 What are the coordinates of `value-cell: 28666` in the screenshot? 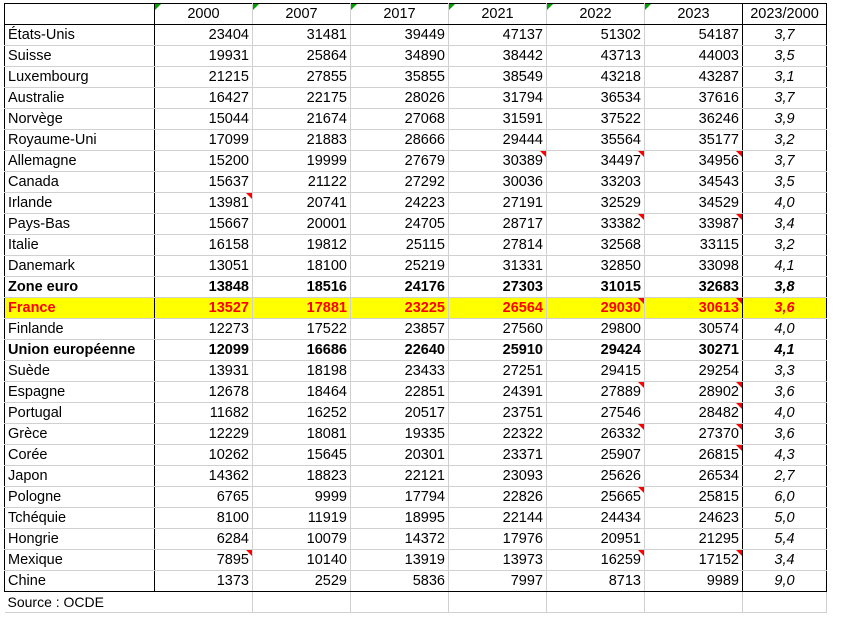 It's located at (399, 140).